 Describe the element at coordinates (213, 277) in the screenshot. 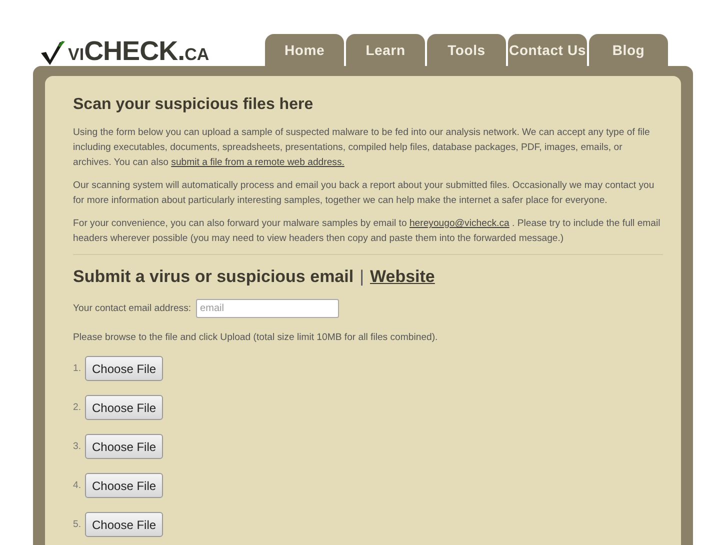

I see `section-heading: Submit a virus or suspicious email` at that location.